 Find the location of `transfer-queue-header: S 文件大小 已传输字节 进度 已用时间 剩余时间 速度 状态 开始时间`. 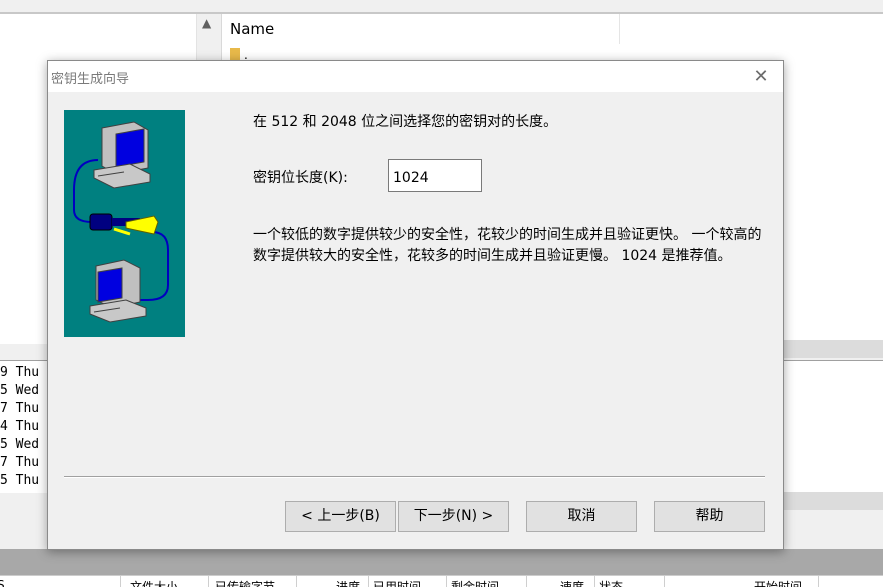

transfer-queue-header: S 文件大小 已传输字节 进度 已用时间 剩余时间 速度 状态 开始时间 is located at coordinates (441, 581).